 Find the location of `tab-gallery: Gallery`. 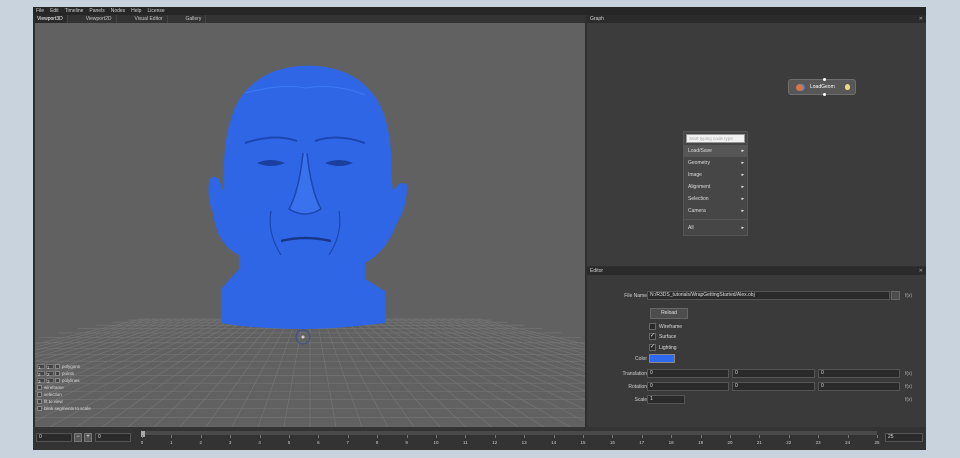

tab-gallery: Gallery is located at coordinates (194, 19).